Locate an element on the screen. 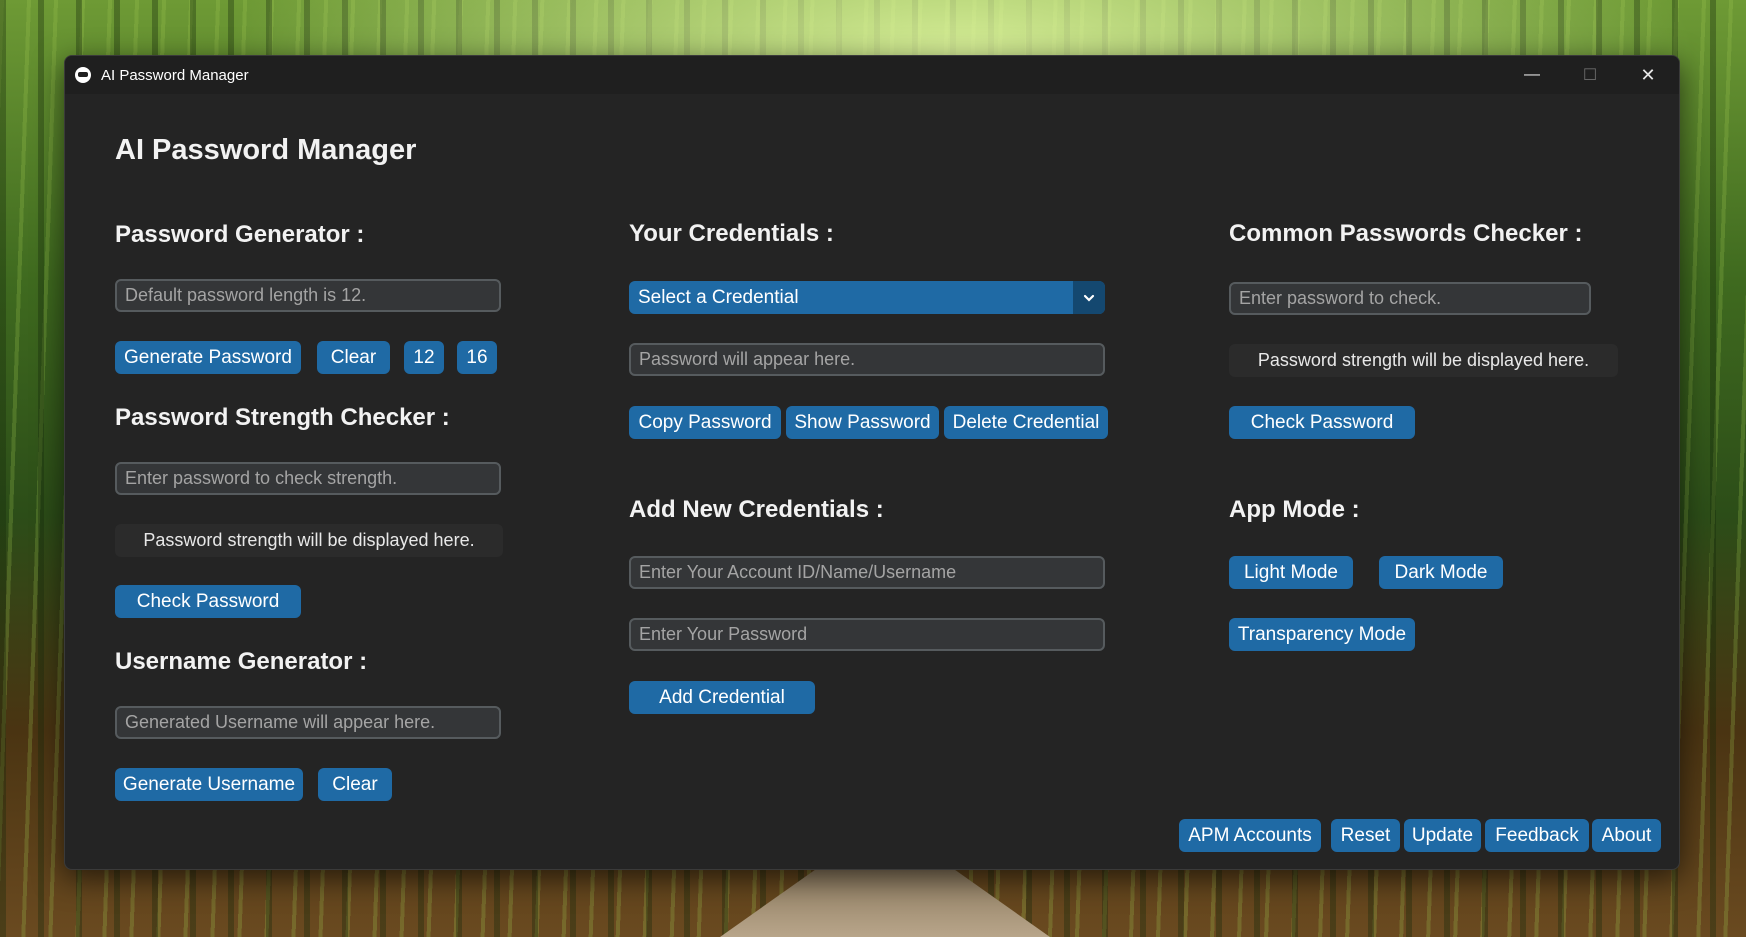 The width and height of the screenshot is (1746, 937). update-button: Update is located at coordinates (1442, 835).